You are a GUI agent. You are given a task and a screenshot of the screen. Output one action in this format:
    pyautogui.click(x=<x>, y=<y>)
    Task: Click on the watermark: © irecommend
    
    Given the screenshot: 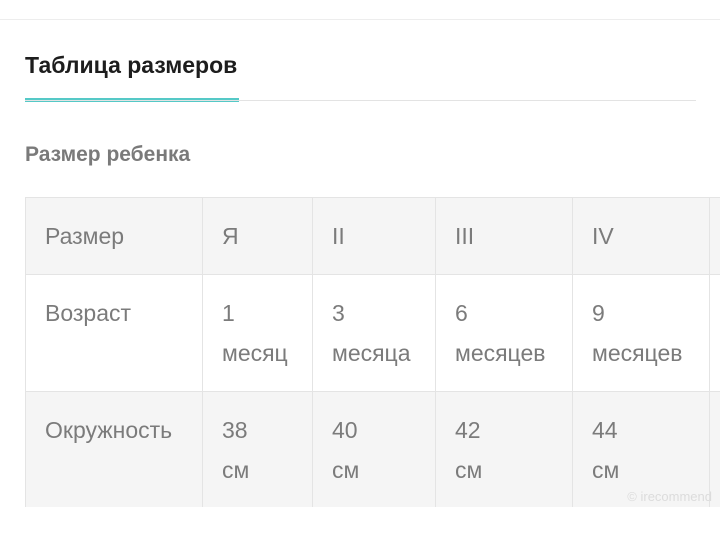 What is the action you would take?
    pyautogui.click(x=669, y=496)
    